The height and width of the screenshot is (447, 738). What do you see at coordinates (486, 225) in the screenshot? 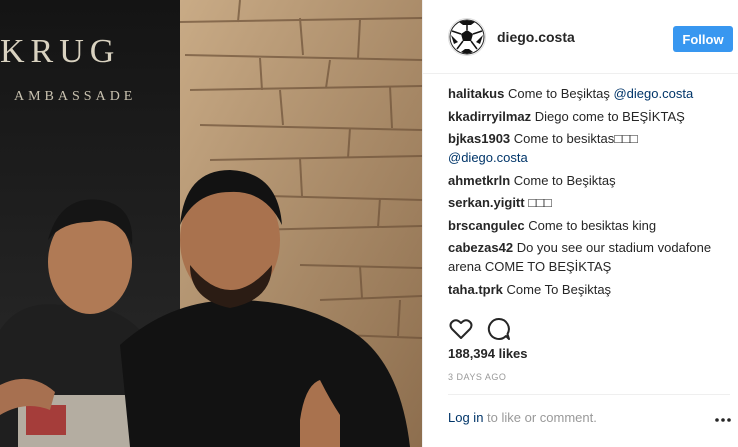
I see `comment-username: brscangulec` at bounding box center [486, 225].